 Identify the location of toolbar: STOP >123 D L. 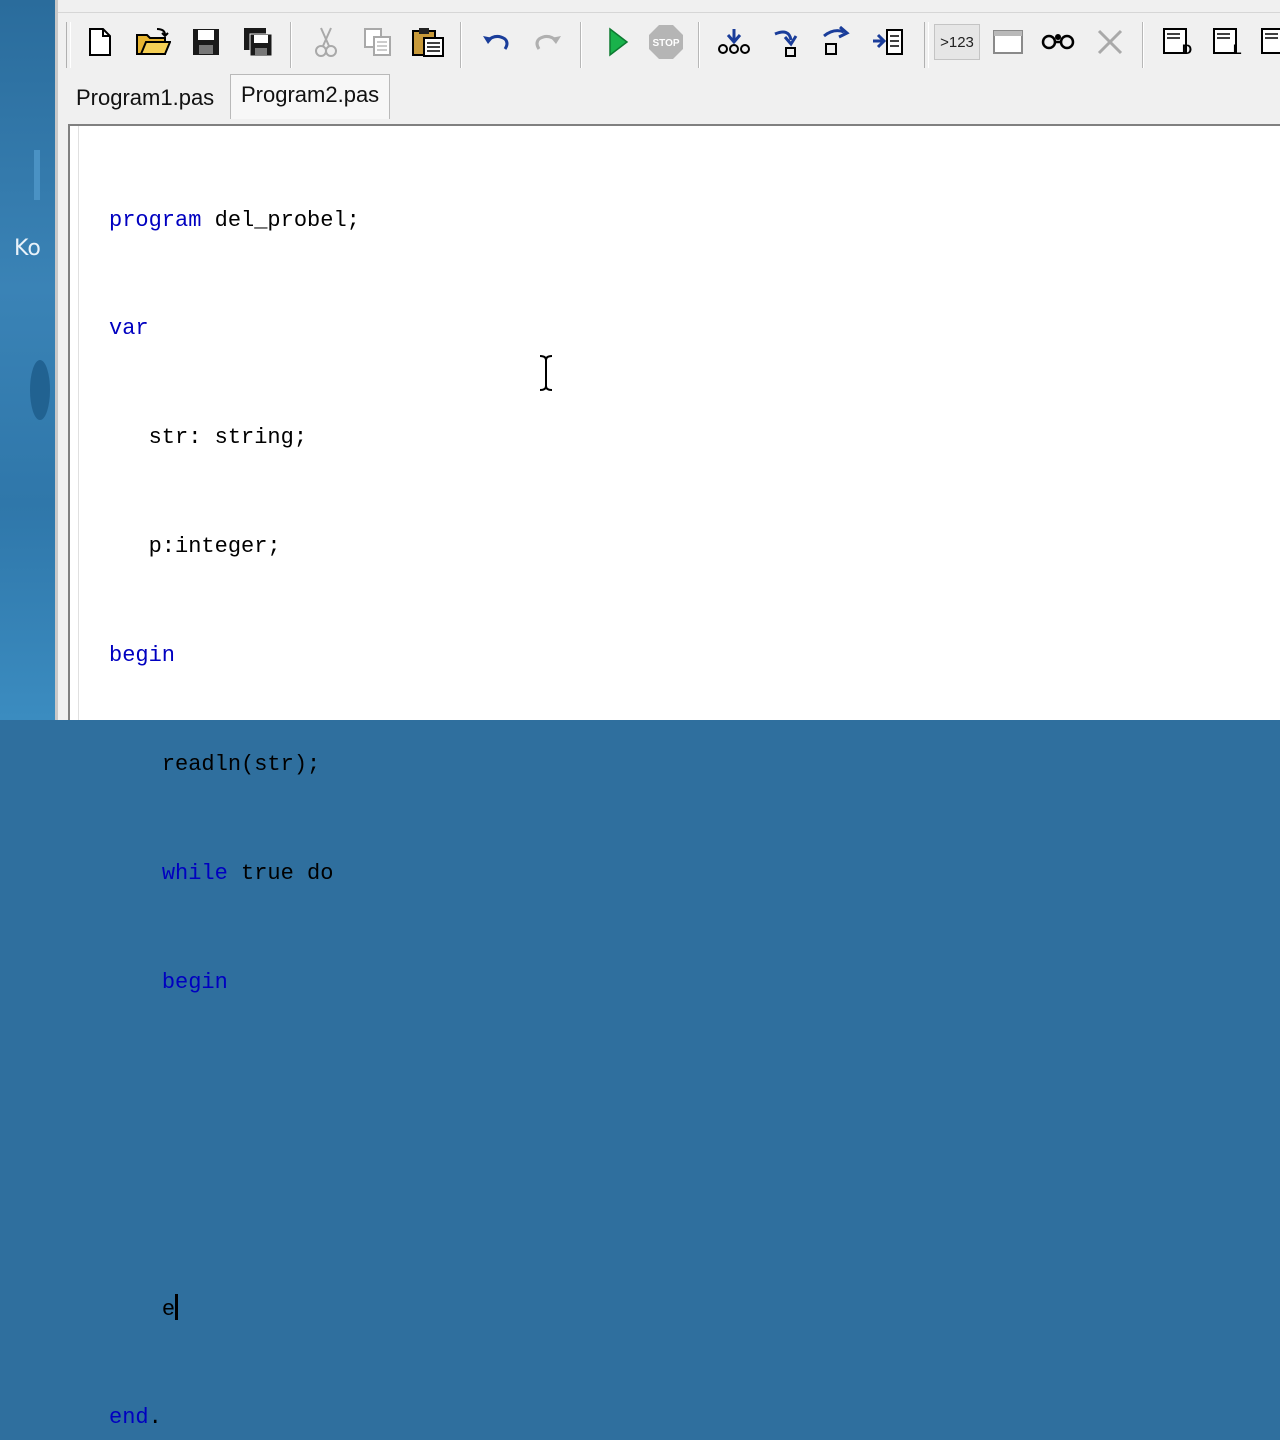
(669, 42).